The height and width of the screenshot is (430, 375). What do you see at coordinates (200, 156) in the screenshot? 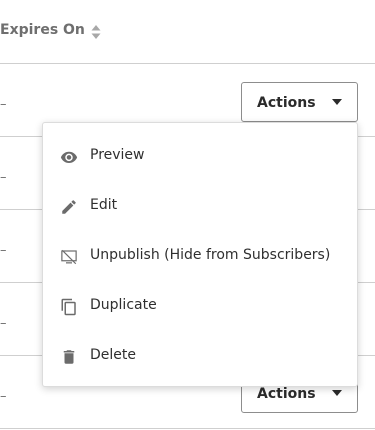
I see `menu-item-preview: Preview` at bounding box center [200, 156].